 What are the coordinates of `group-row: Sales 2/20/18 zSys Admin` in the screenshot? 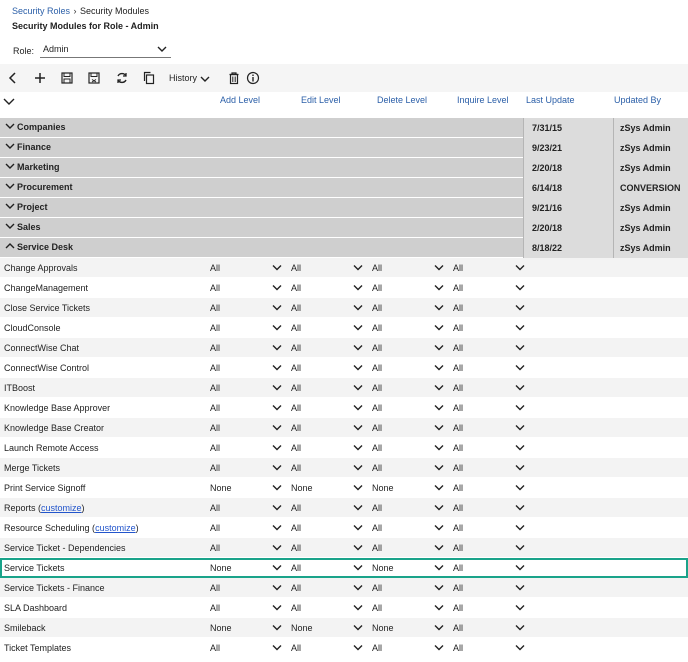 It's located at (344, 228).